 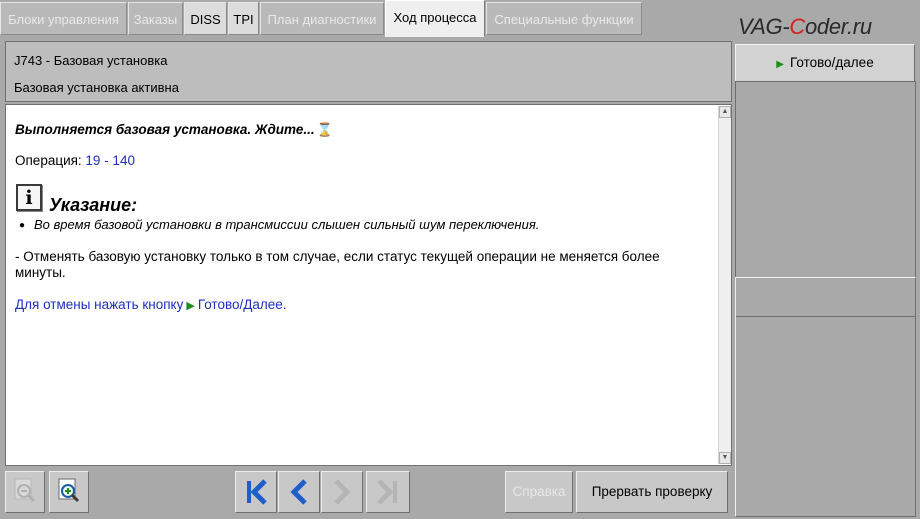 I want to click on bottom-toolbar: Справка Прервать проверку, so click(x=367, y=493).